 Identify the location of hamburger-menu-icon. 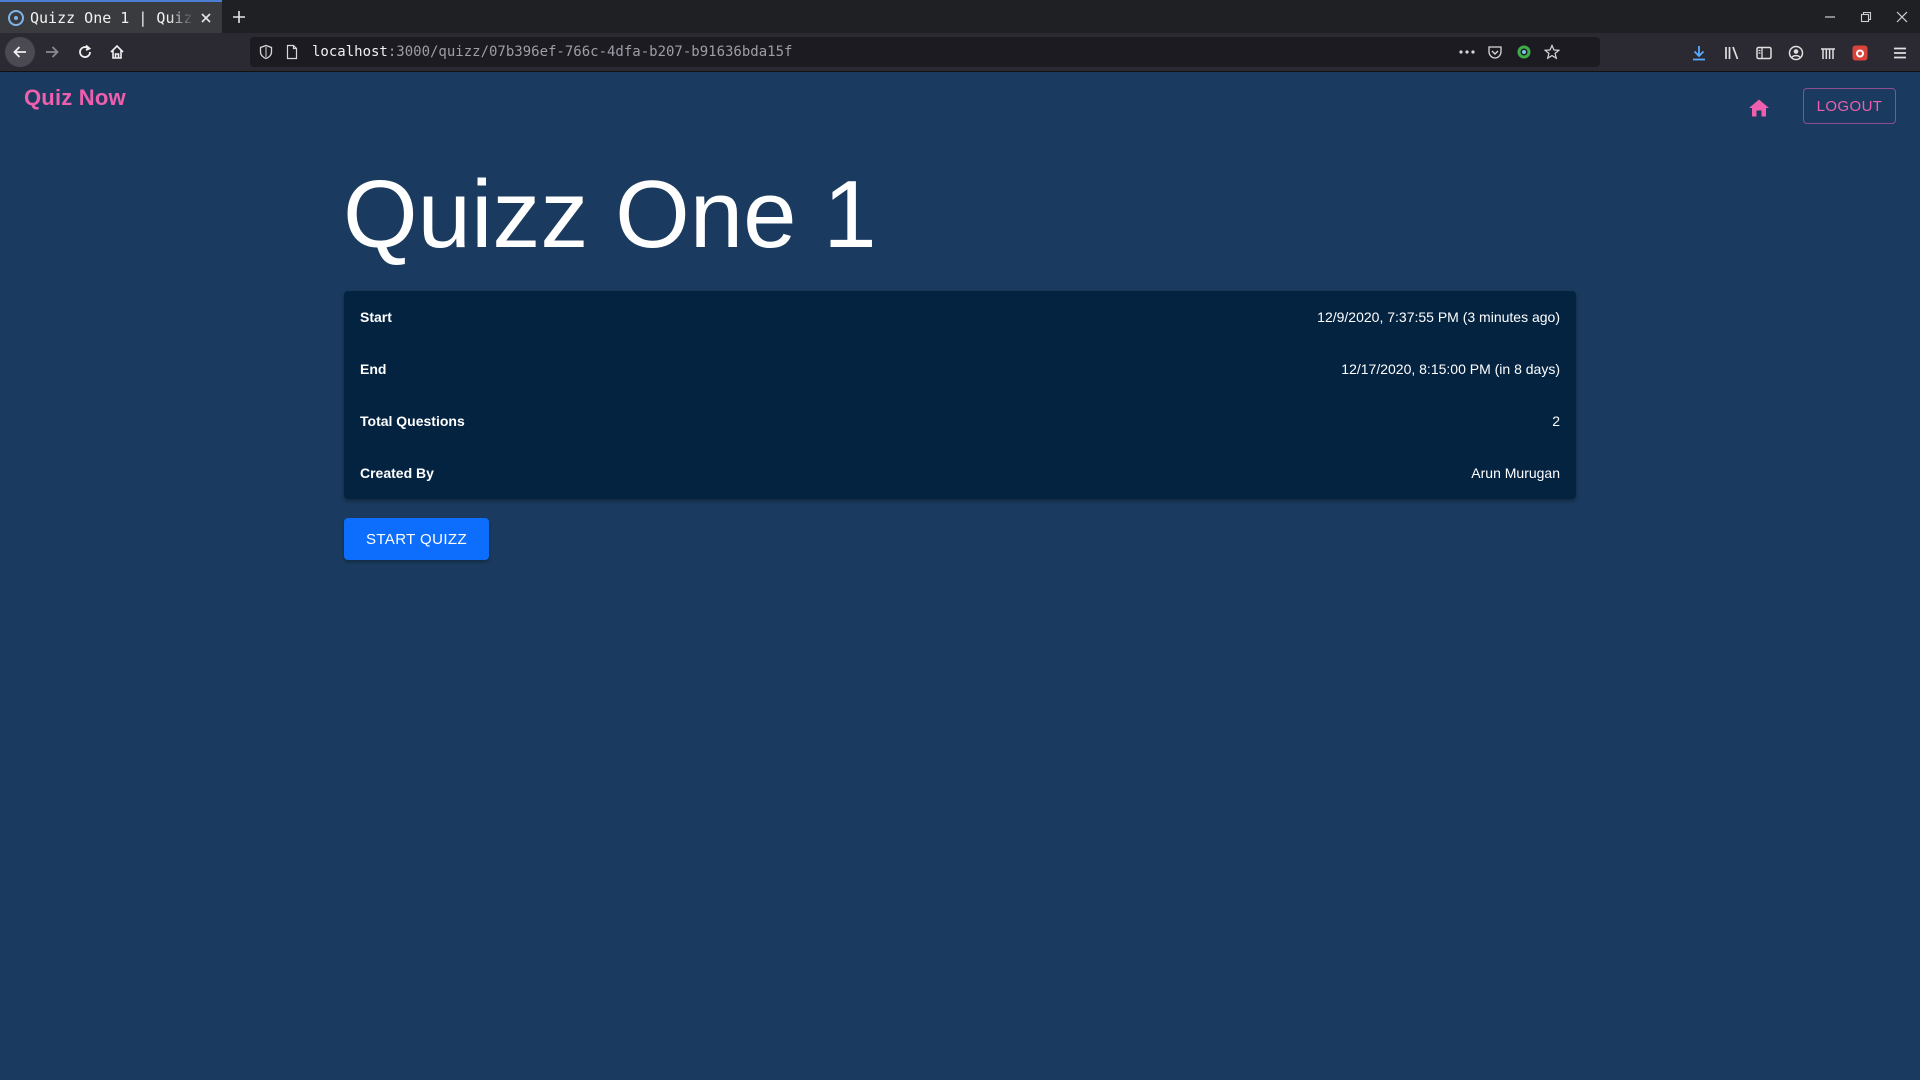
(1900, 53).